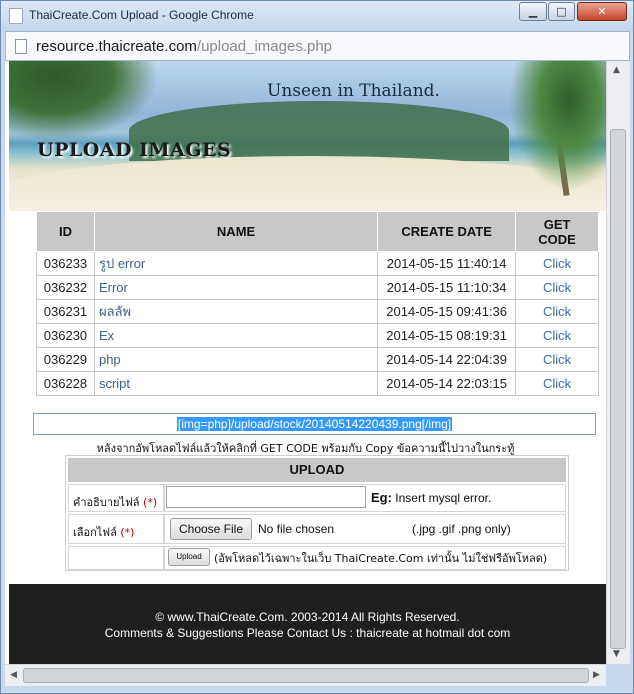  What do you see at coordinates (447, 383) in the screenshot?
I see `row-date: 2014-05-14 22:03:15` at bounding box center [447, 383].